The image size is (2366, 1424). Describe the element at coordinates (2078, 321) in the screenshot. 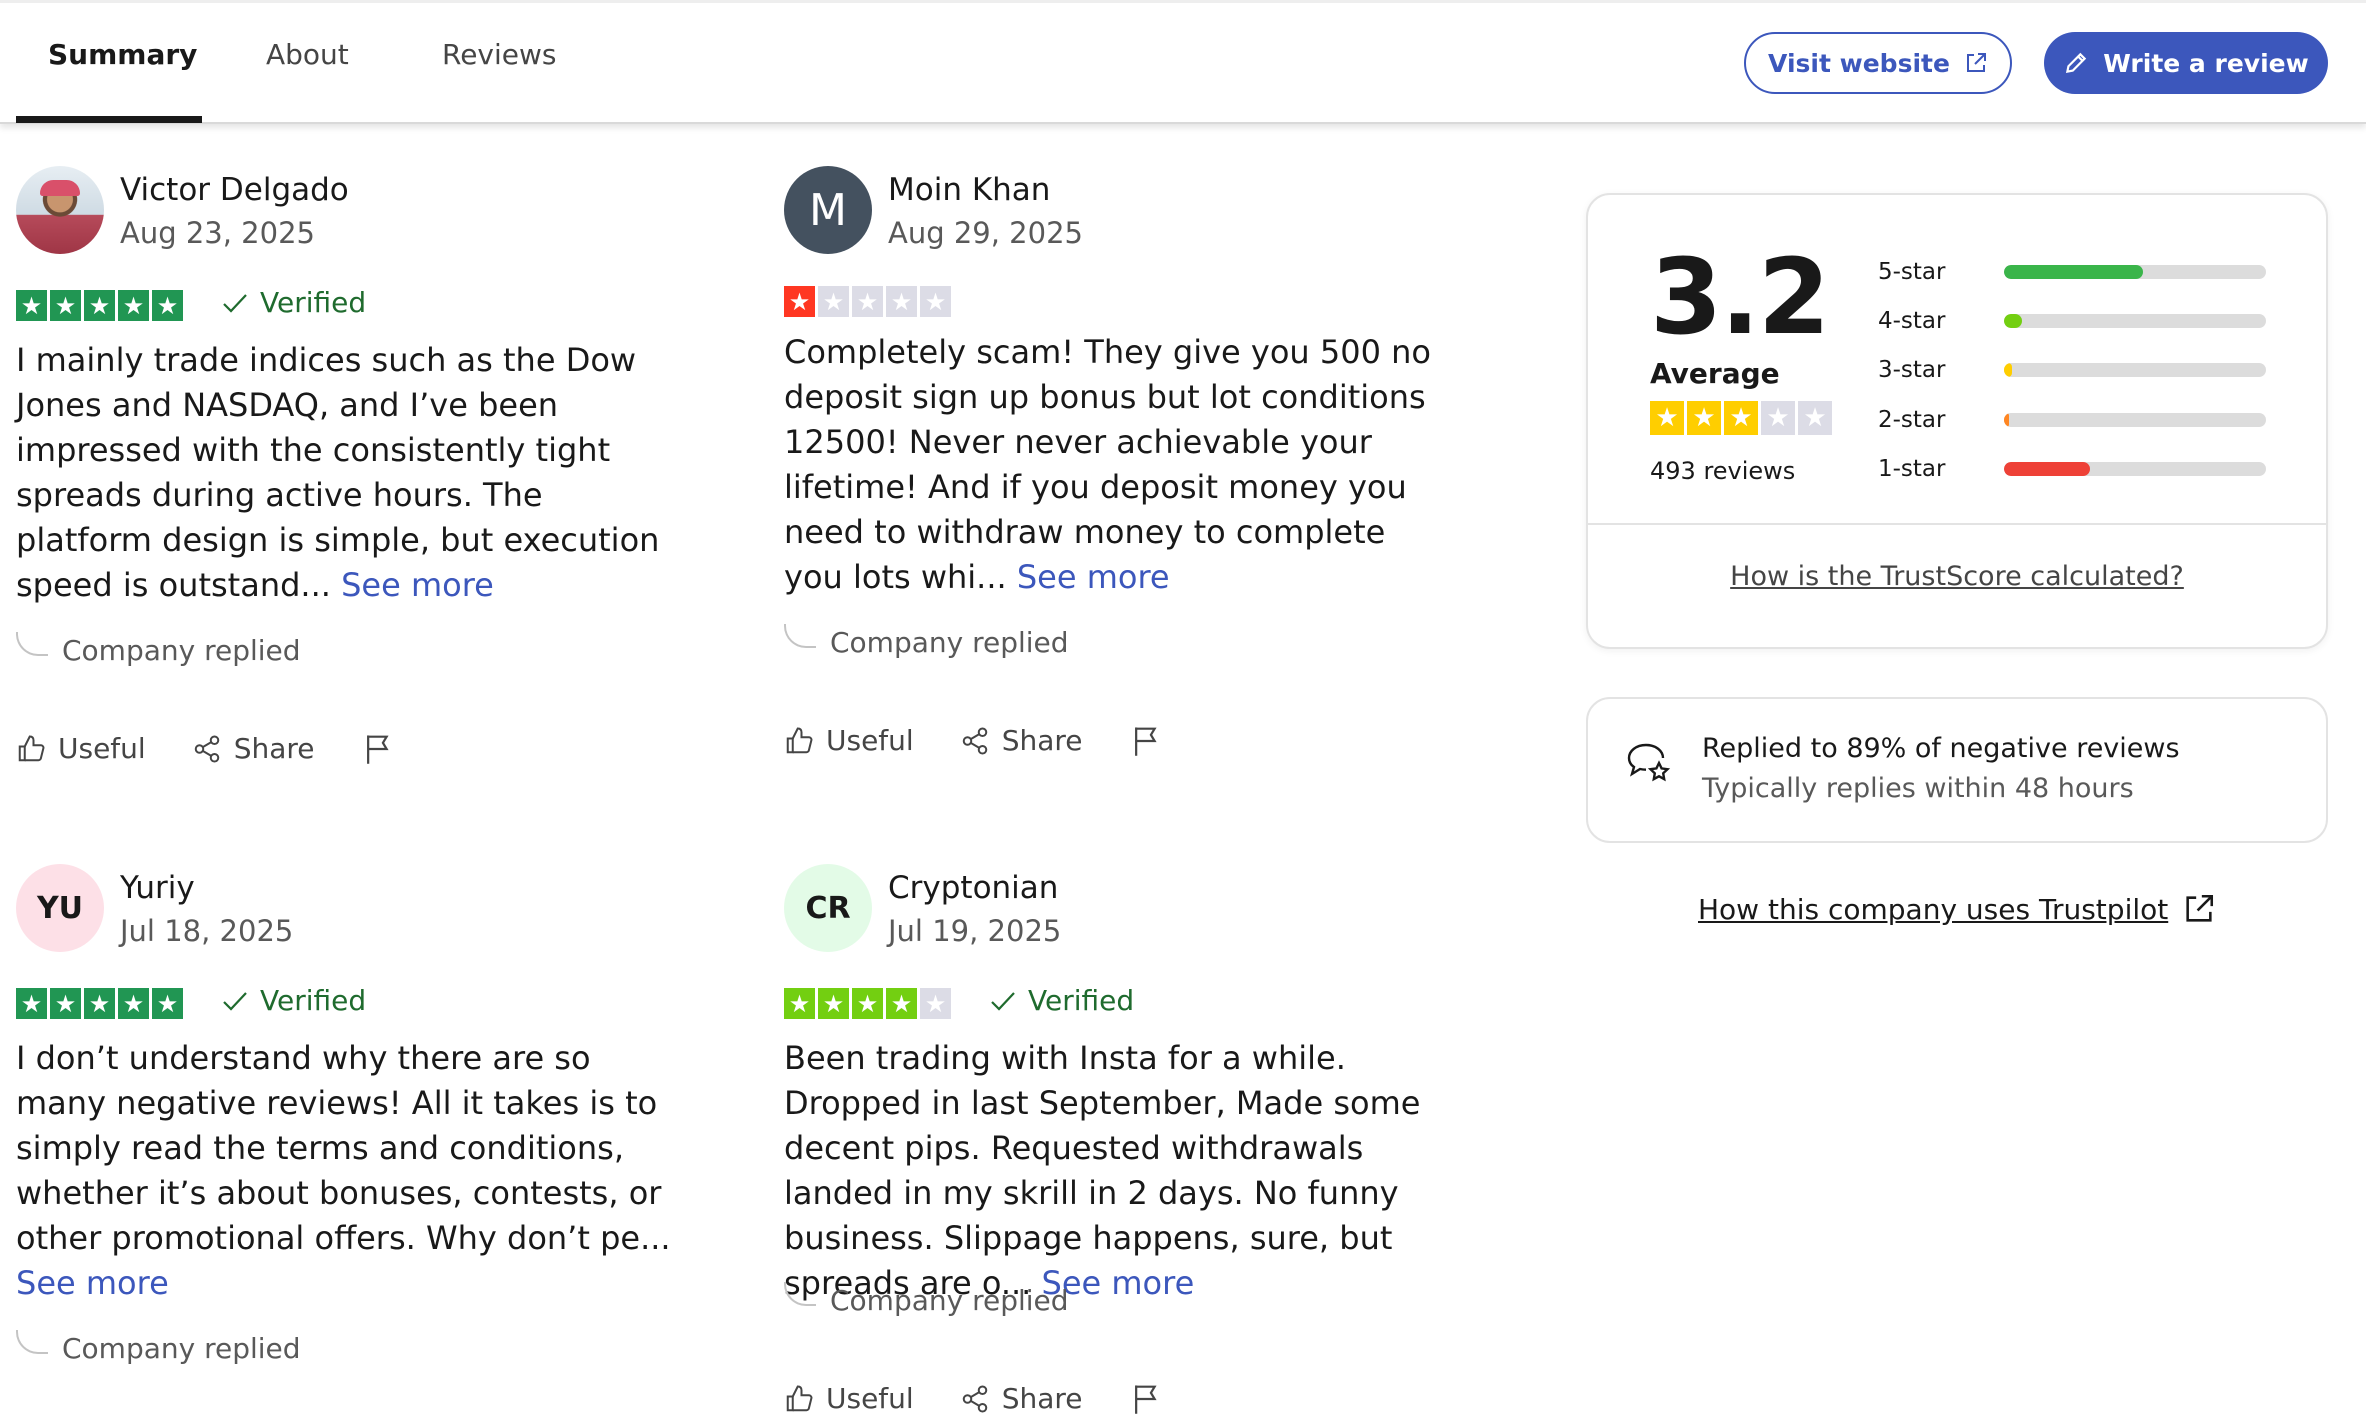

I see `distribution-row-4-star: 4-star` at that location.